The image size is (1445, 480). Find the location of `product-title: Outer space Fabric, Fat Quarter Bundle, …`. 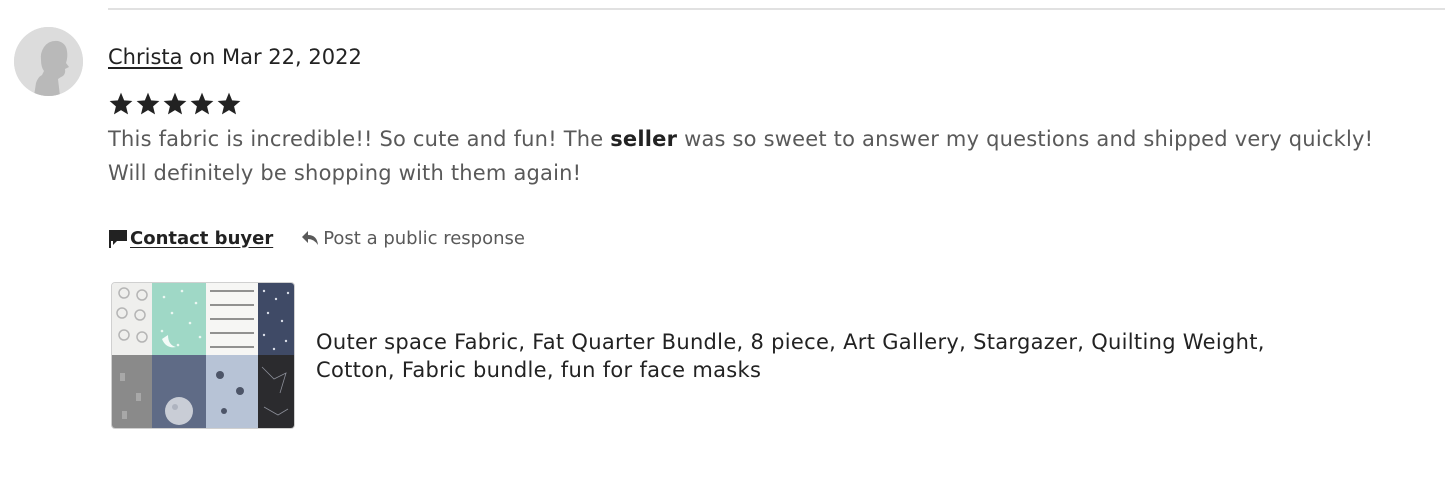

product-title: Outer space Fabric, Fat Quarter Bundle, … is located at coordinates (796, 356).